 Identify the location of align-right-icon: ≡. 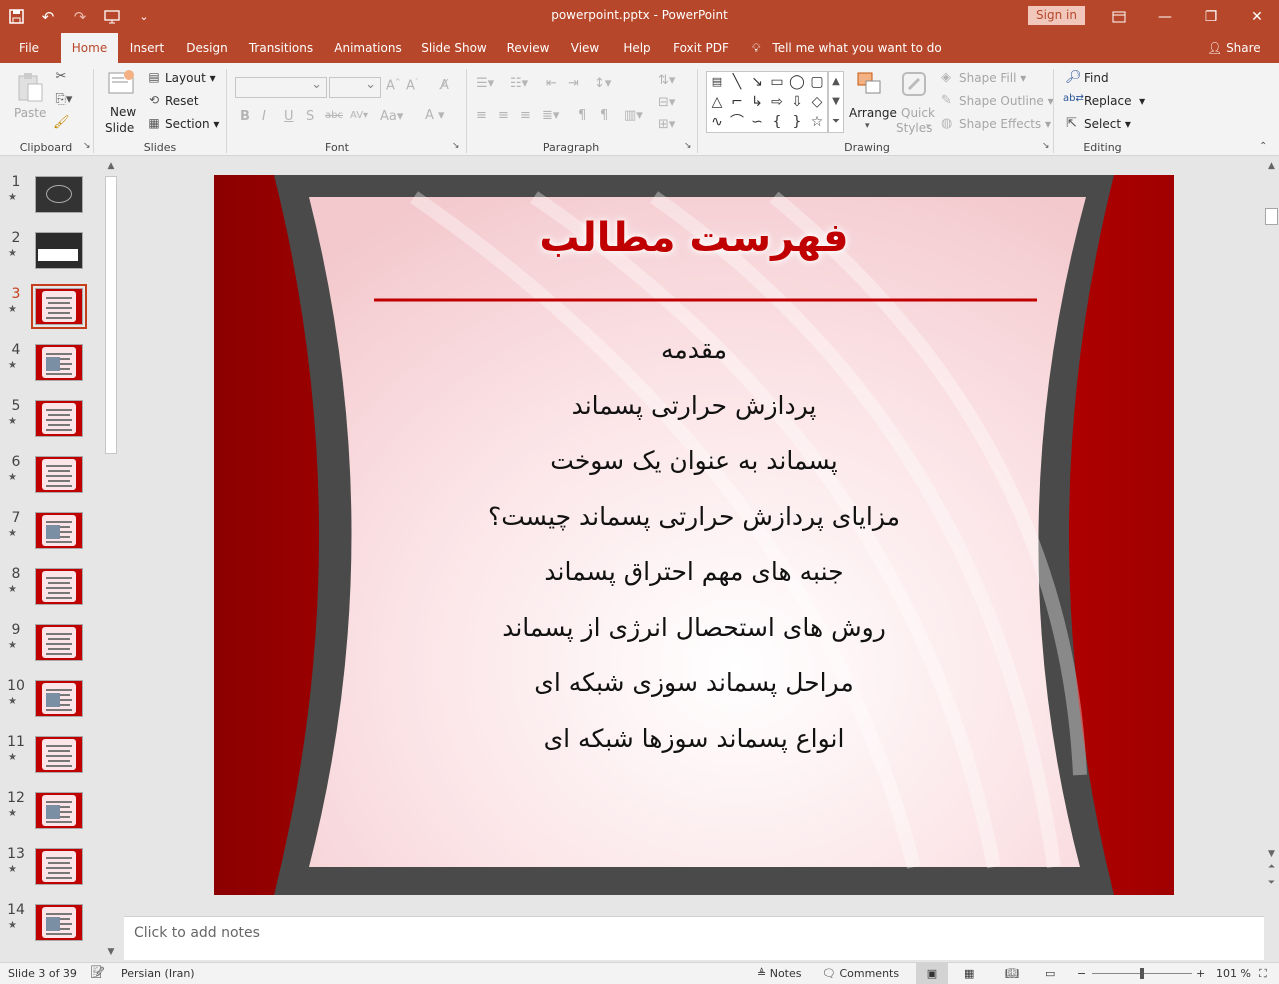
(525, 115).